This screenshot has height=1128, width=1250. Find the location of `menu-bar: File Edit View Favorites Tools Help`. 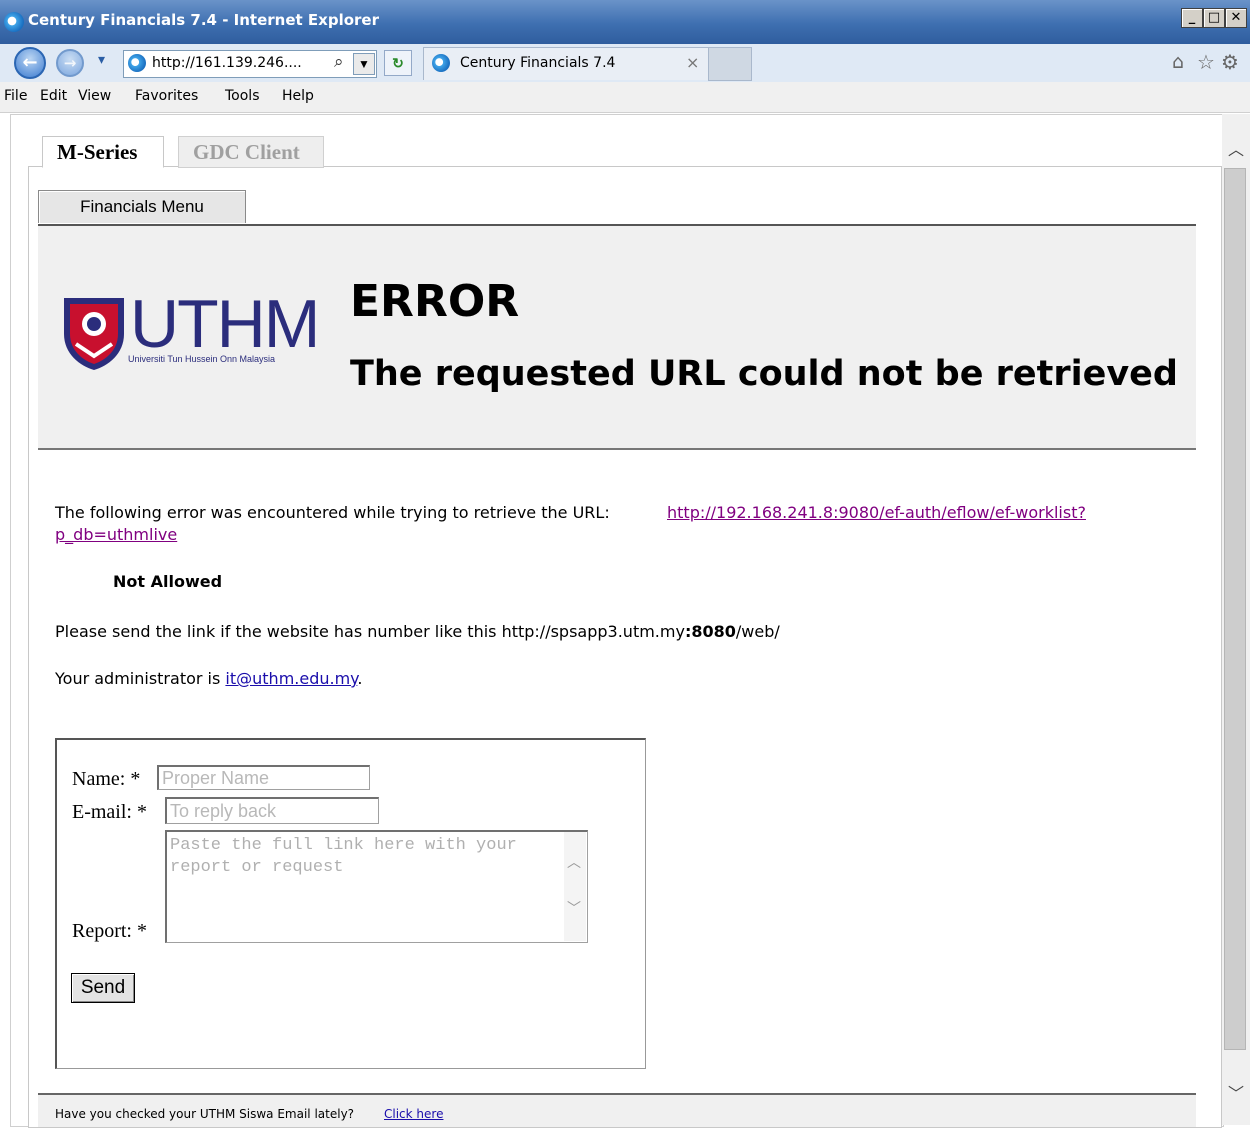

menu-bar: File Edit View Favorites Tools Help is located at coordinates (625, 97).